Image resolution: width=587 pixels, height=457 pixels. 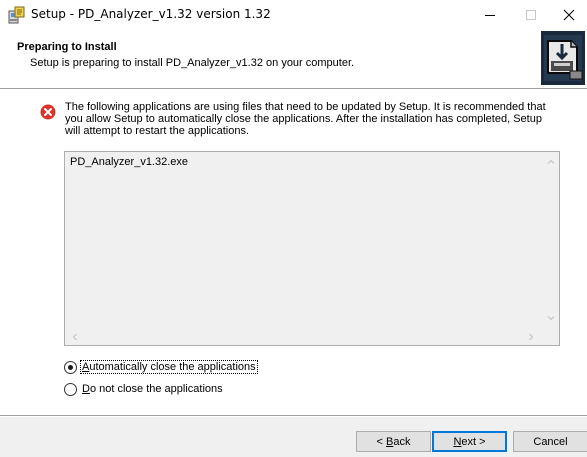 What do you see at coordinates (551, 162) in the screenshot?
I see `scroll-up-icon` at bounding box center [551, 162].